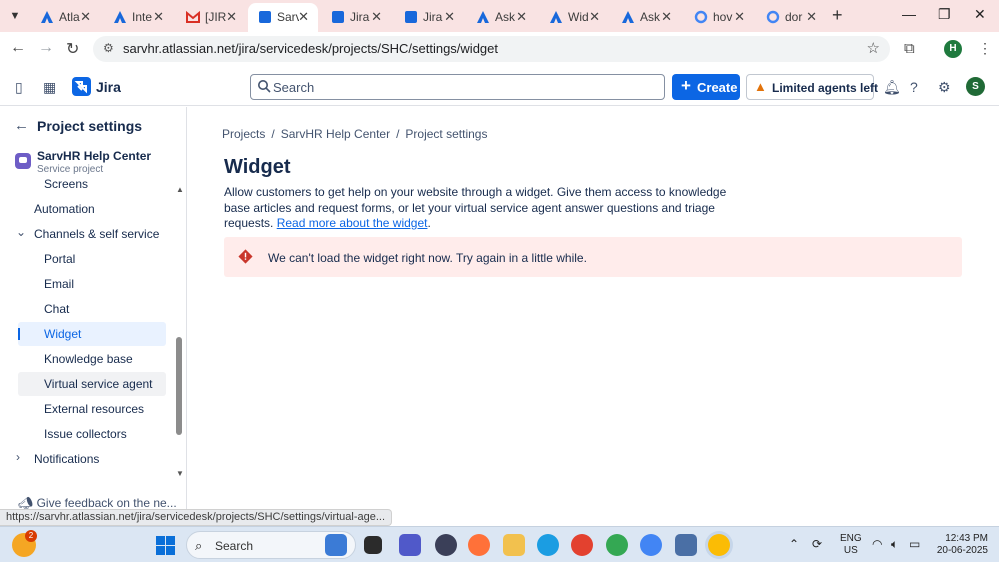 Image resolution: width=999 pixels, height=562 pixels. I want to click on help-icon: ?, so click(914, 87).